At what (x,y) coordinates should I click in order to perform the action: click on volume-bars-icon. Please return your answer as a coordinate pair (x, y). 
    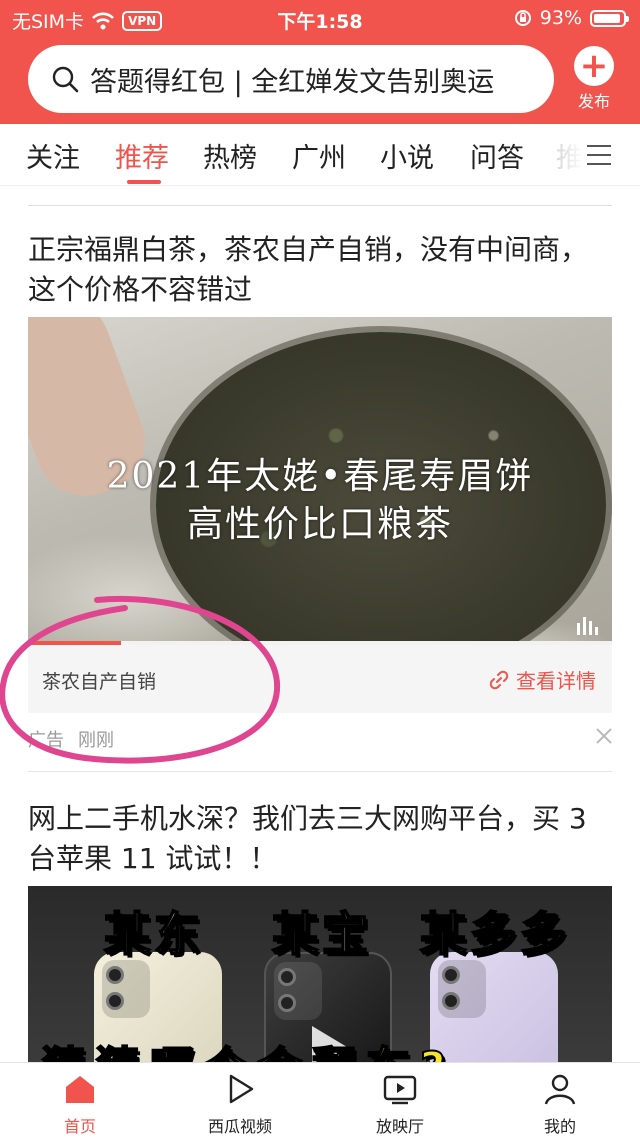
    Looking at the image, I should click on (588, 624).